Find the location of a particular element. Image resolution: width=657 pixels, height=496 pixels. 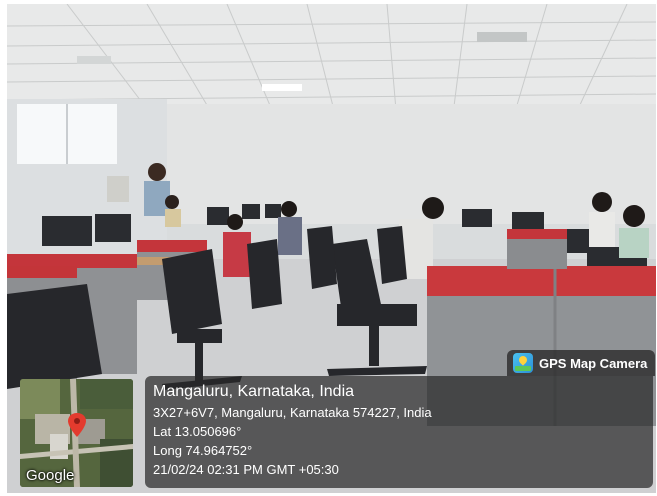

gps-map-camera-badge: GPS Map Camera is located at coordinates (581, 363).